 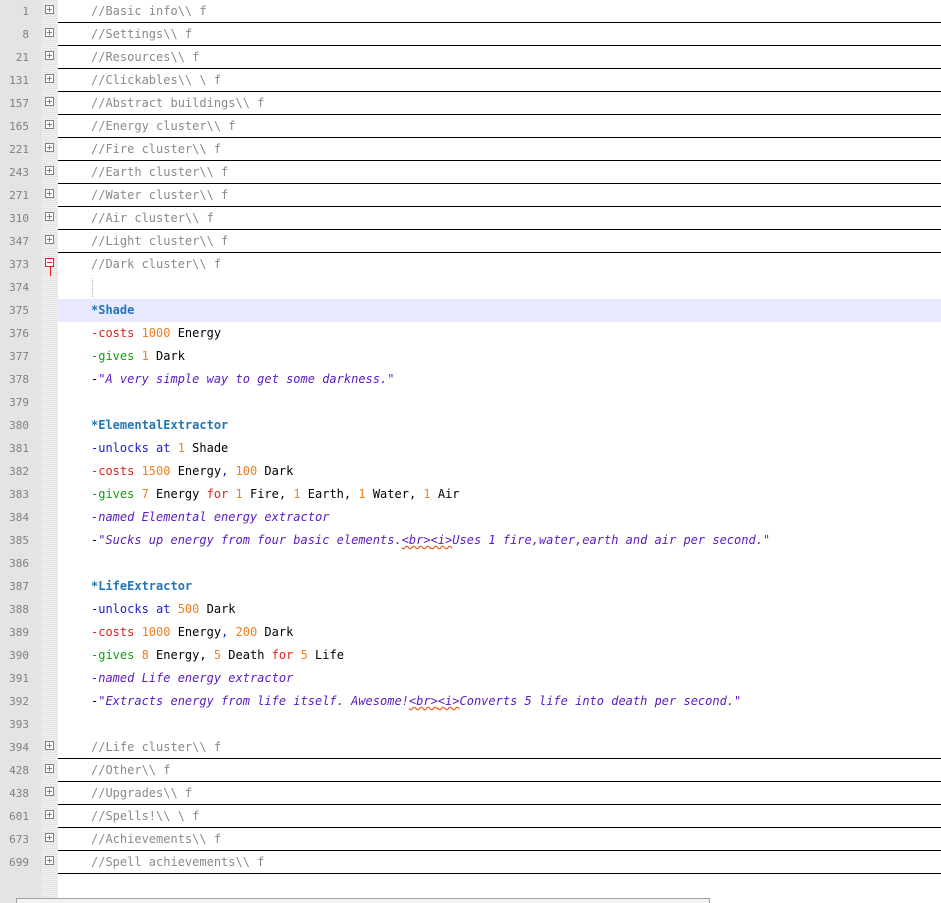 I want to click on code-line: 310 //Air cluster\\ f, so click(x=470, y=218).